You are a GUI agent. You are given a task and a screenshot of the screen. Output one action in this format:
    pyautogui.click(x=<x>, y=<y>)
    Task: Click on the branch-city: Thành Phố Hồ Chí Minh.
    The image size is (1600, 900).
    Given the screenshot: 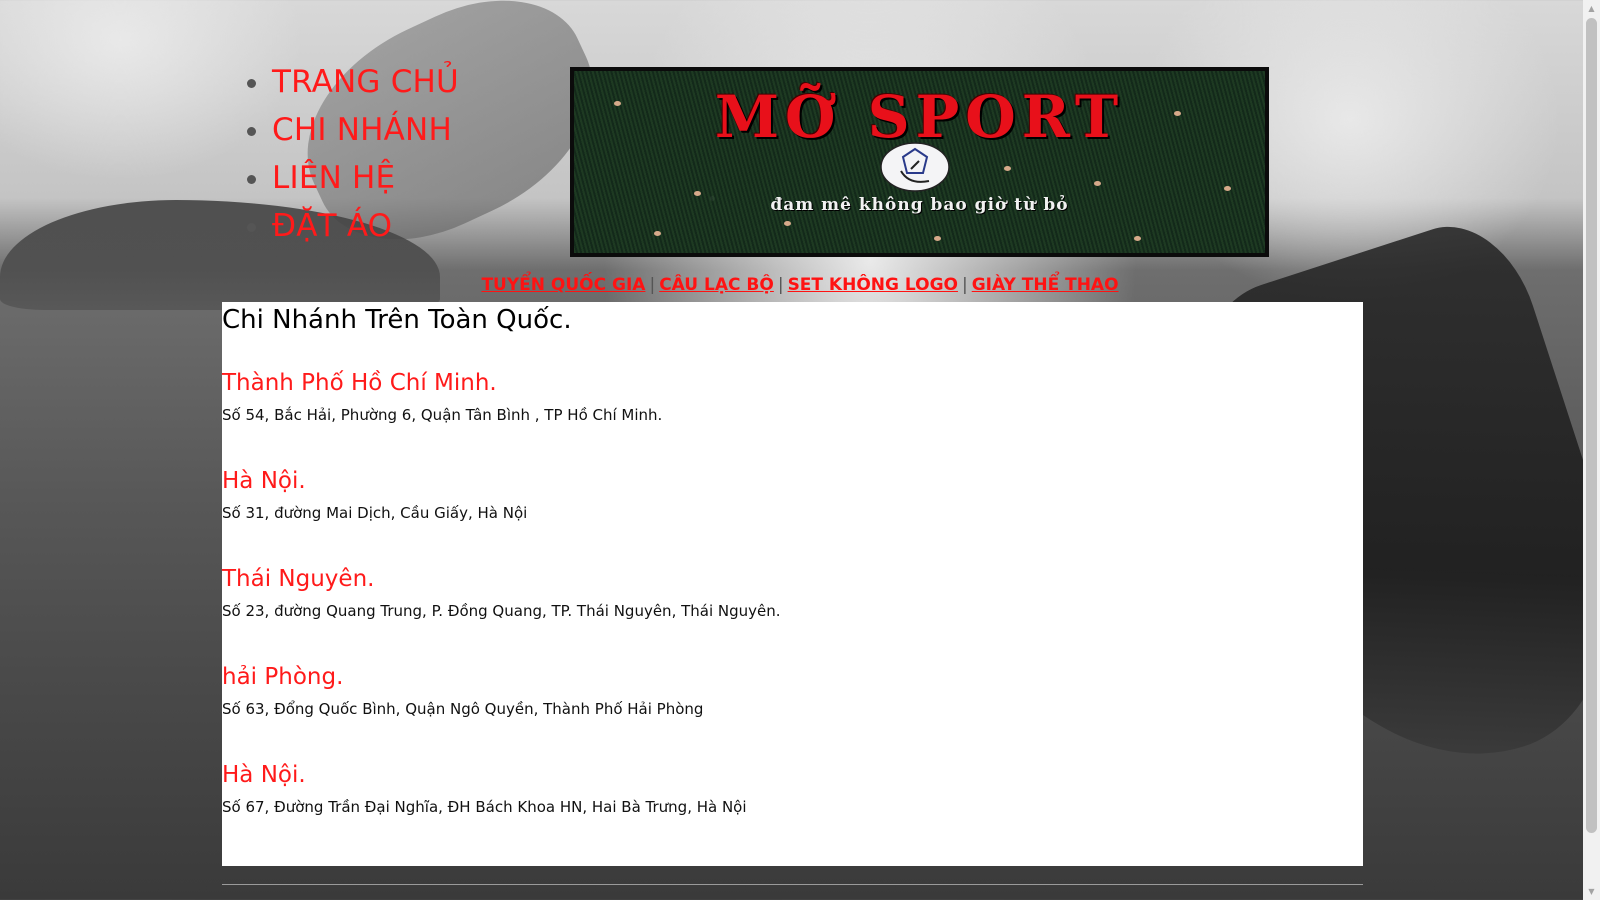 What is the action you would take?
    pyautogui.click(x=359, y=383)
    